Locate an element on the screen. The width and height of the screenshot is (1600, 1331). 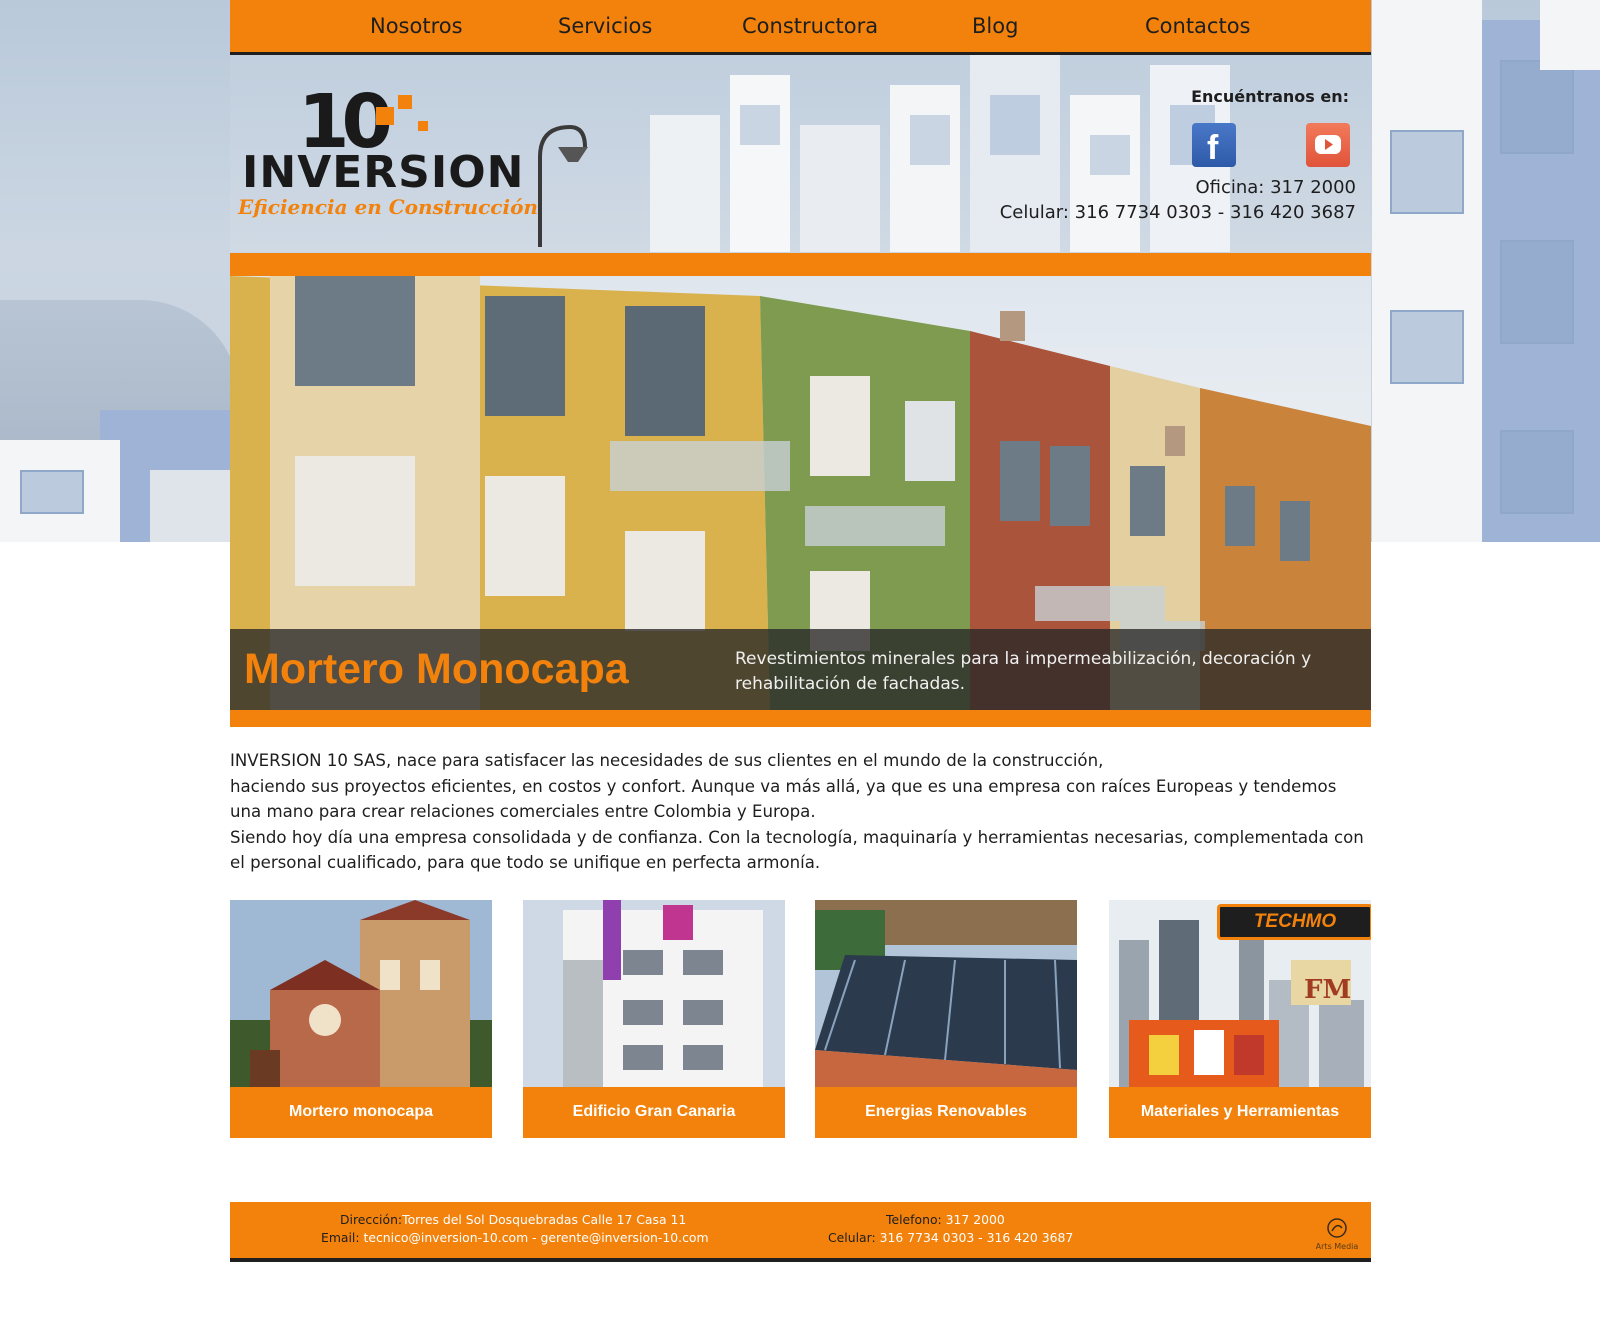
site-logo: 10 INVERSION Eficiencia en Construcción is located at coordinates (388, 155).